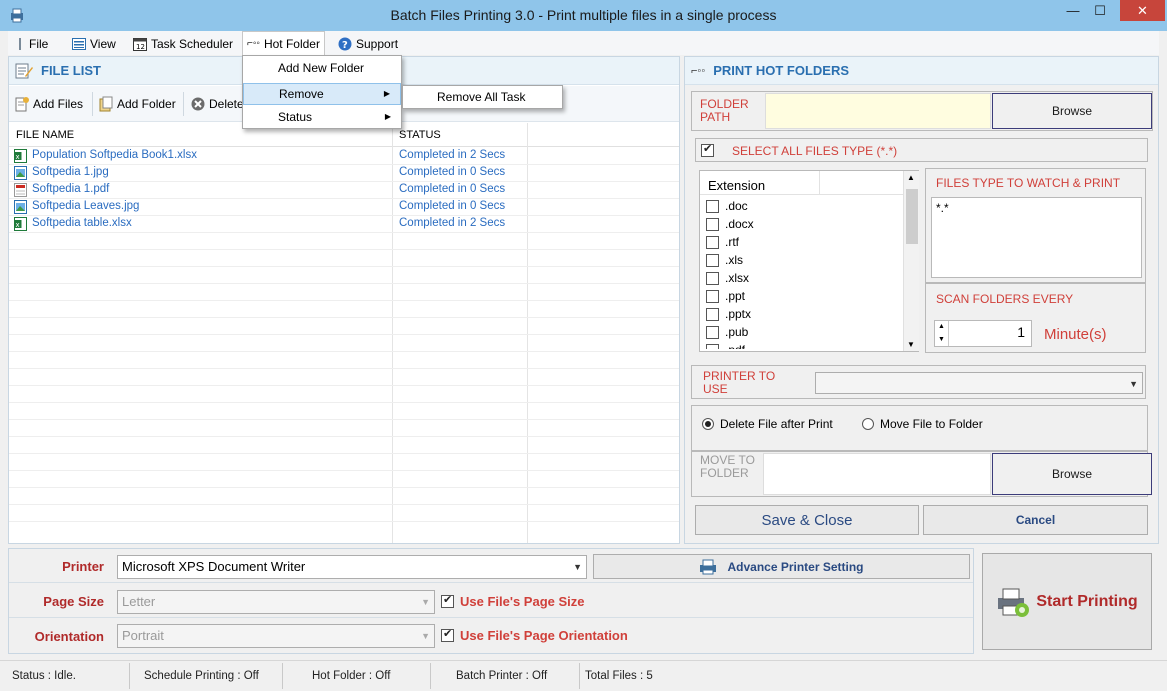 Image resolution: width=1167 pixels, height=691 pixels. I want to click on move-to-folder-input, so click(877, 474).